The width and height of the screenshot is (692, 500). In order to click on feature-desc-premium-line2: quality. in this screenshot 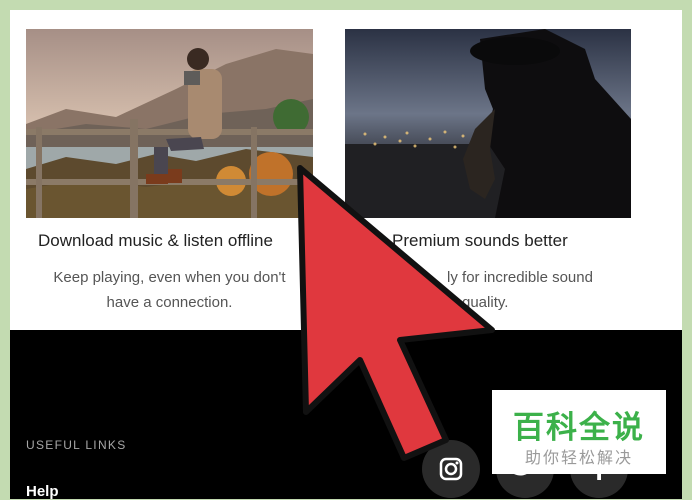, I will do `click(485, 302)`.